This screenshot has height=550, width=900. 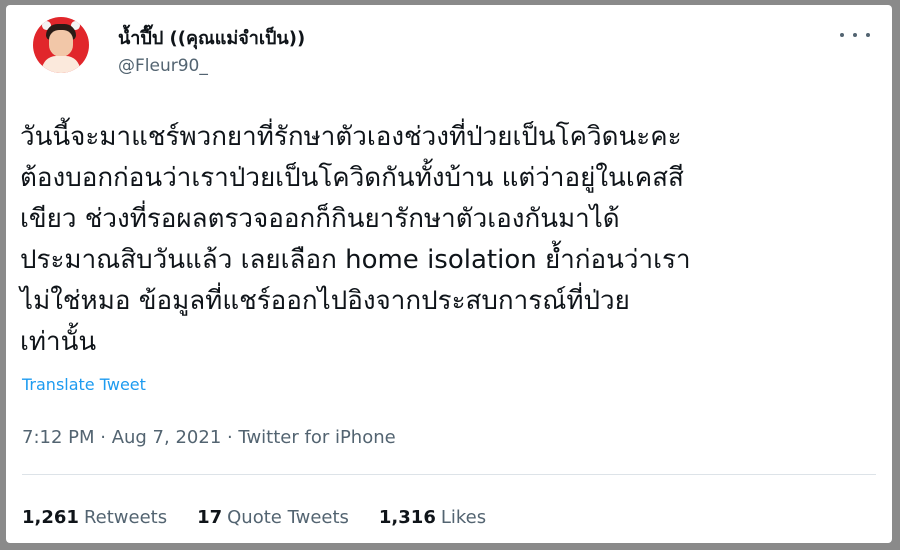 What do you see at coordinates (210, 517) in the screenshot?
I see `quotes-count: 17` at bounding box center [210, 517].